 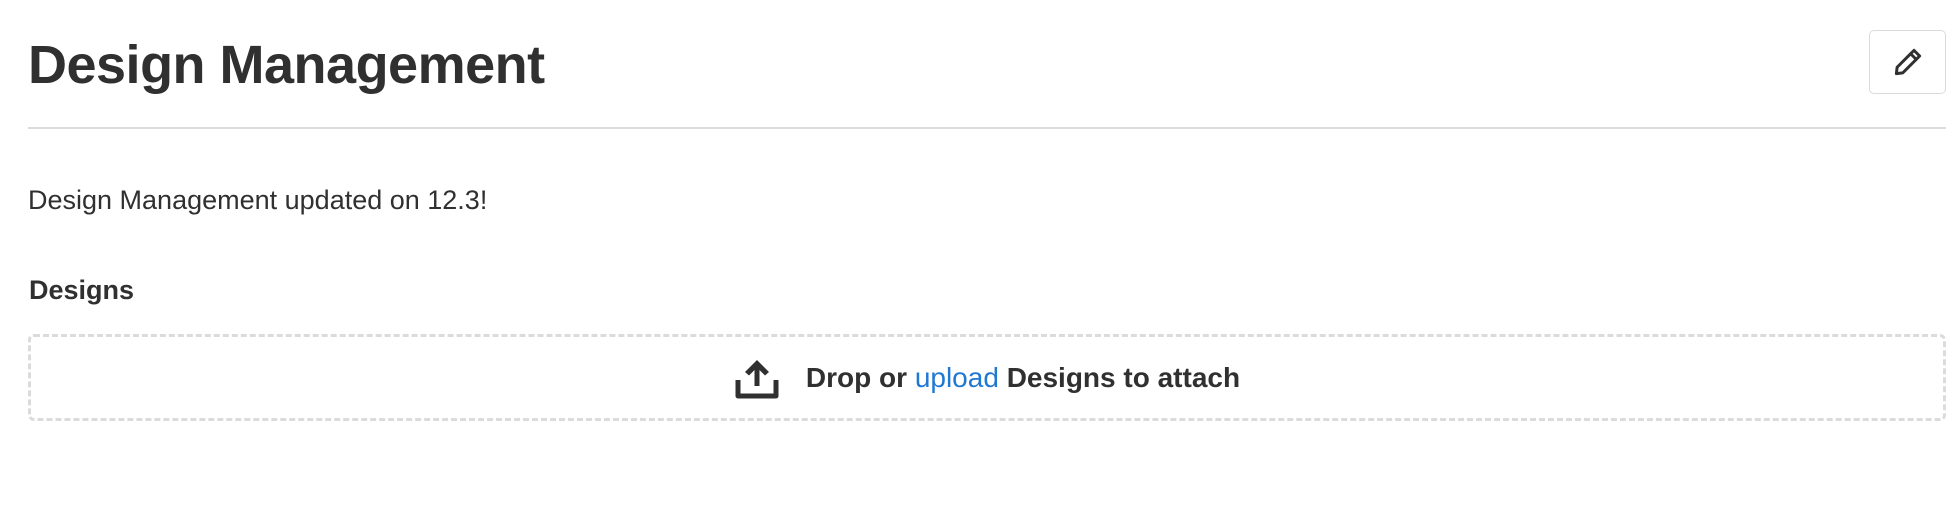 I want to click on header-divider, so click(x=987, y=128).